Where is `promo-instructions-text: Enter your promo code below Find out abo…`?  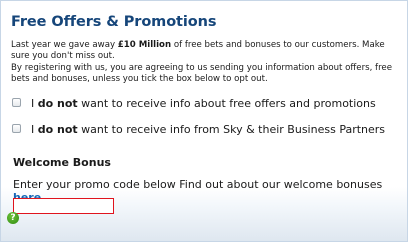 promo-instructions-text: Enter your promo code below Find out abo… is located at coordinates (198, 184).